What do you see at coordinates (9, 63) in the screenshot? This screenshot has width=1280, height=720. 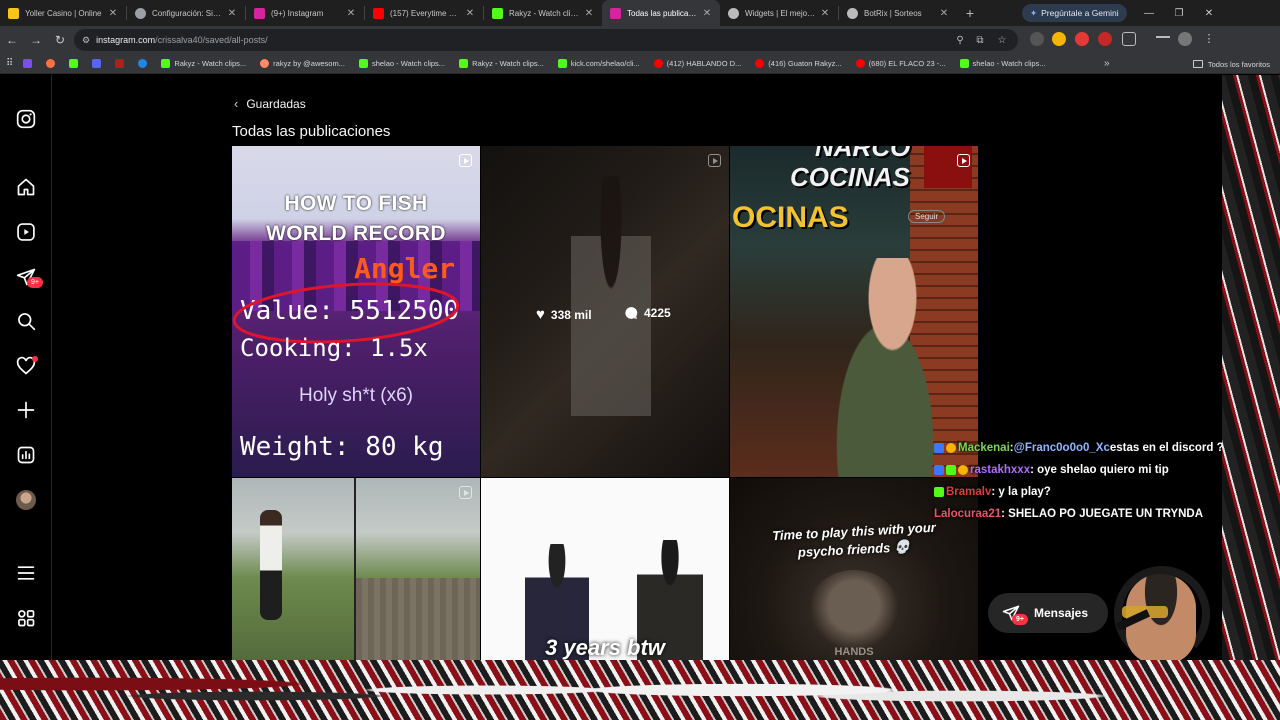 I see `apps-grid-icon: ⠿` at bounding box center [9, 63].